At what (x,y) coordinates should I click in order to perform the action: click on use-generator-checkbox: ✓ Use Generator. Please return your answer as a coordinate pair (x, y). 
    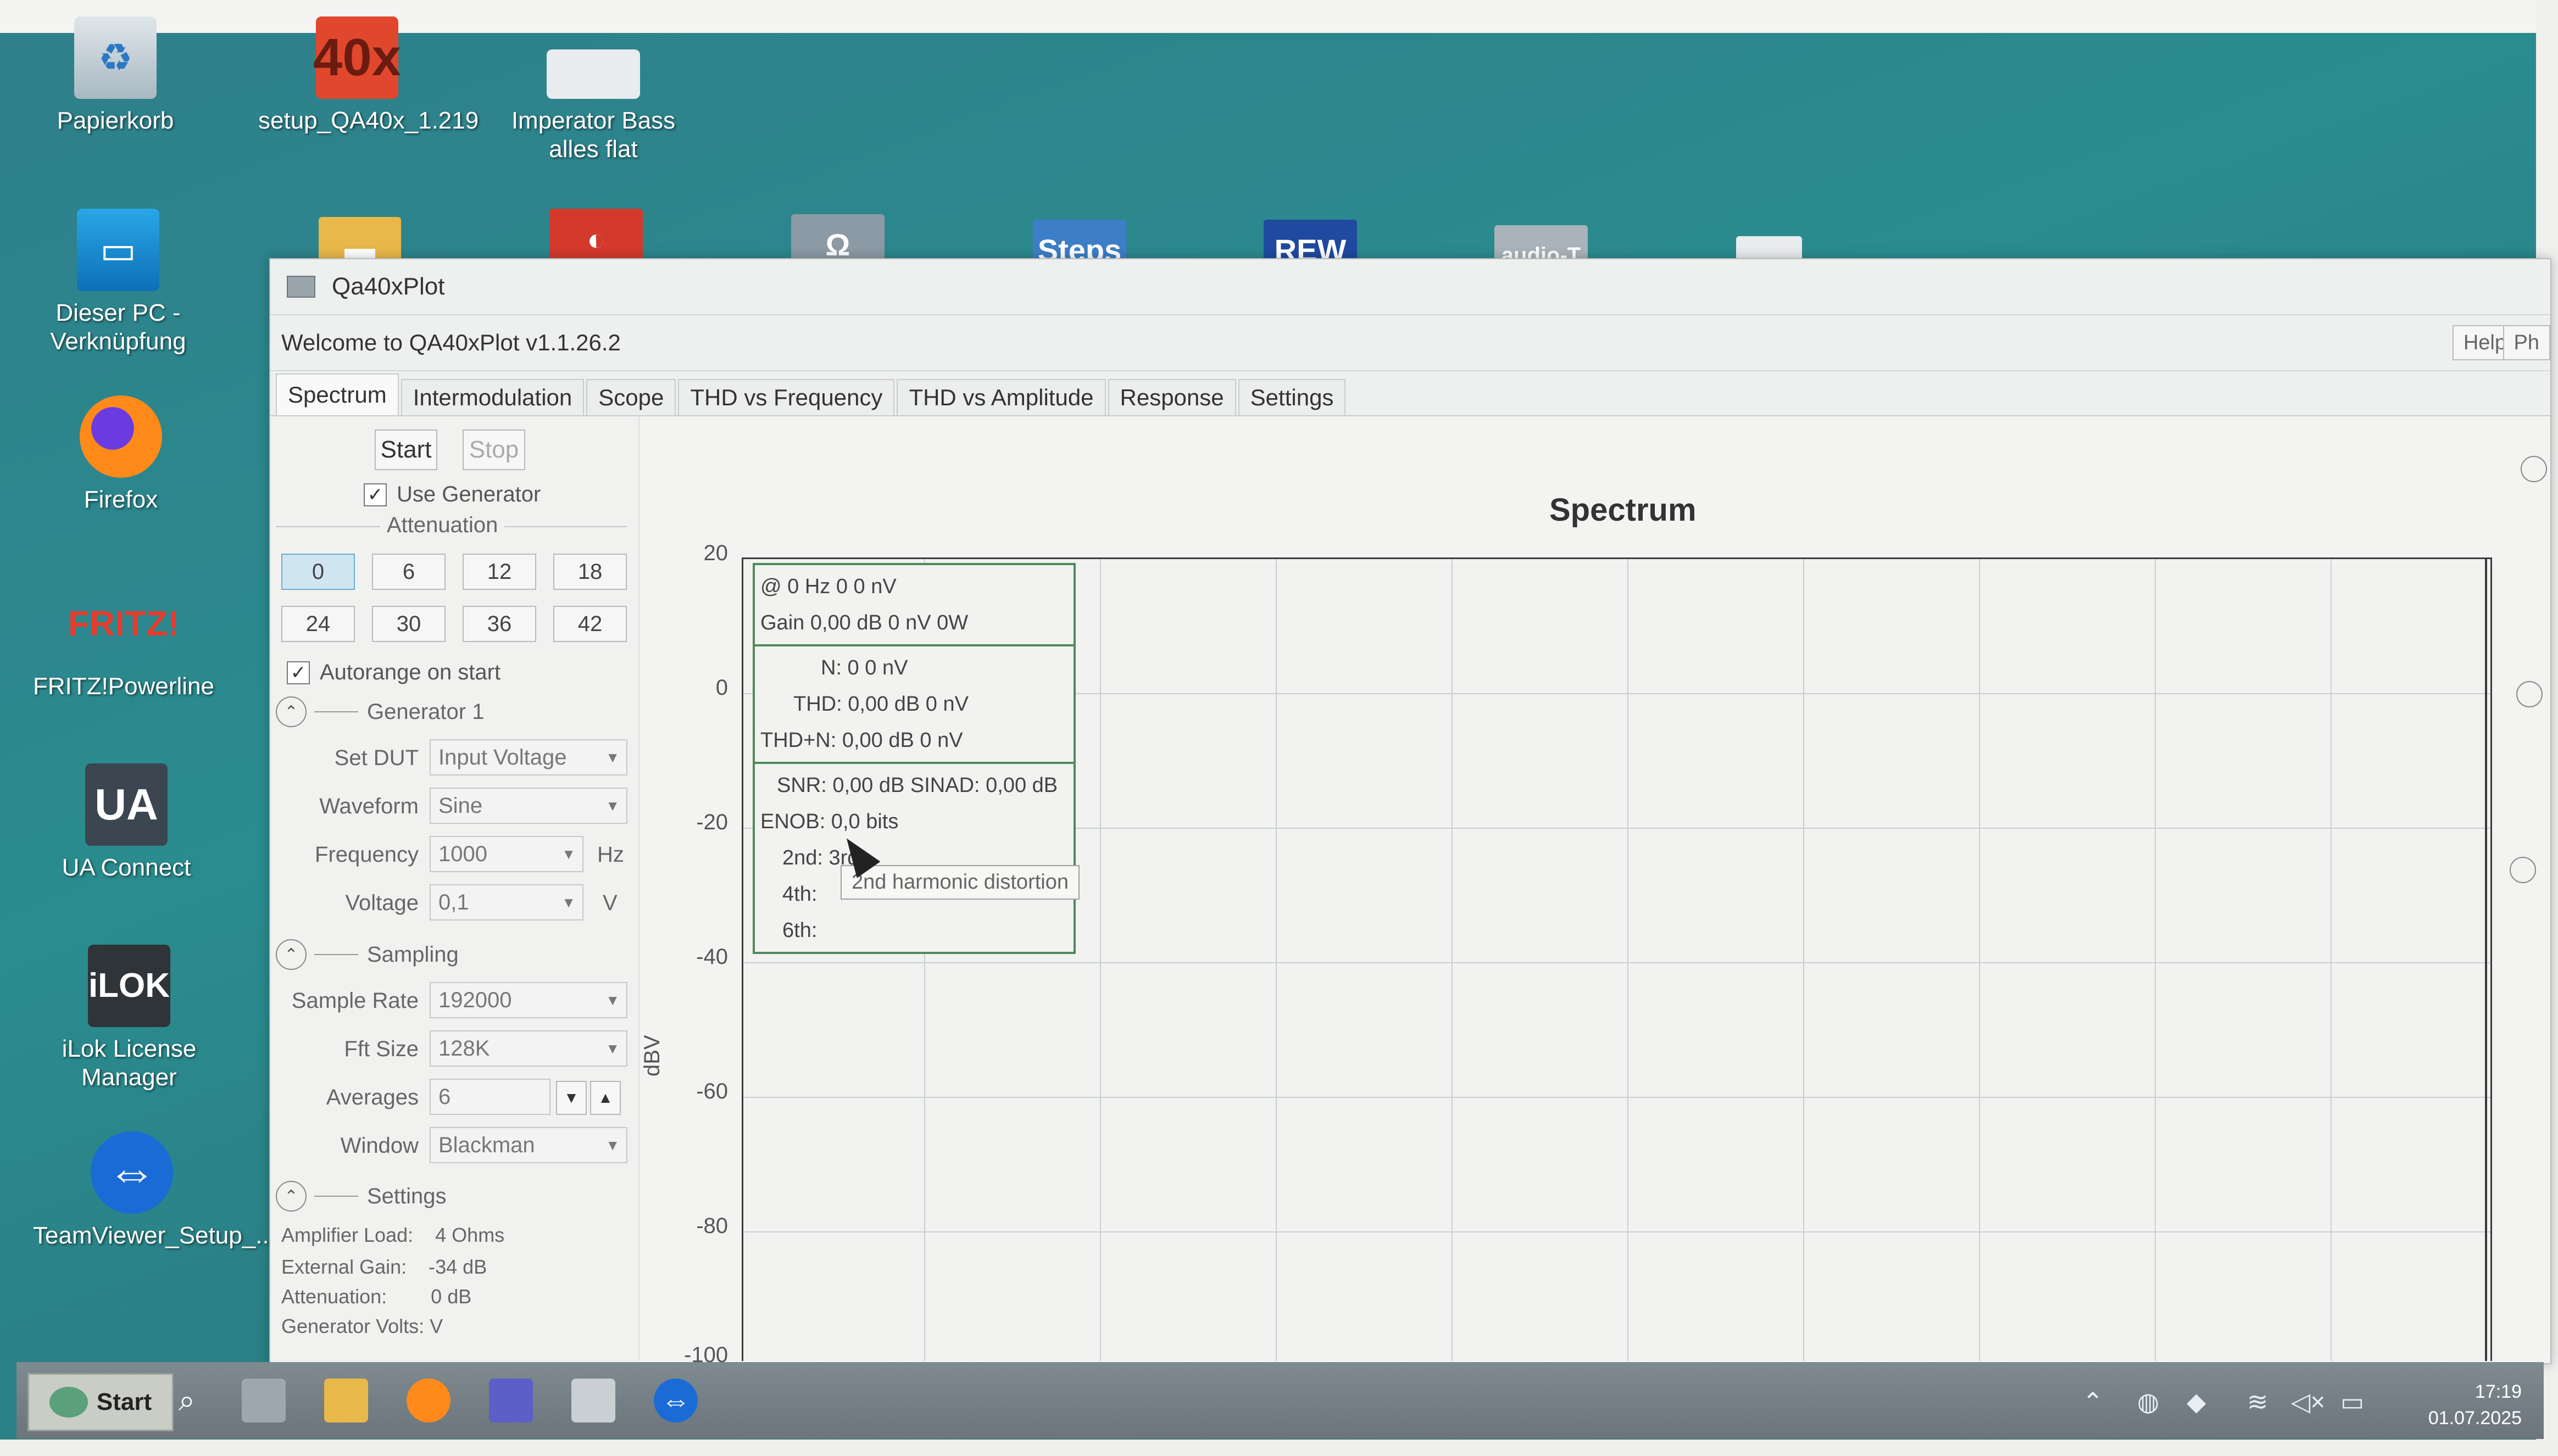
    Looking at the image, I should click on (453, 494).